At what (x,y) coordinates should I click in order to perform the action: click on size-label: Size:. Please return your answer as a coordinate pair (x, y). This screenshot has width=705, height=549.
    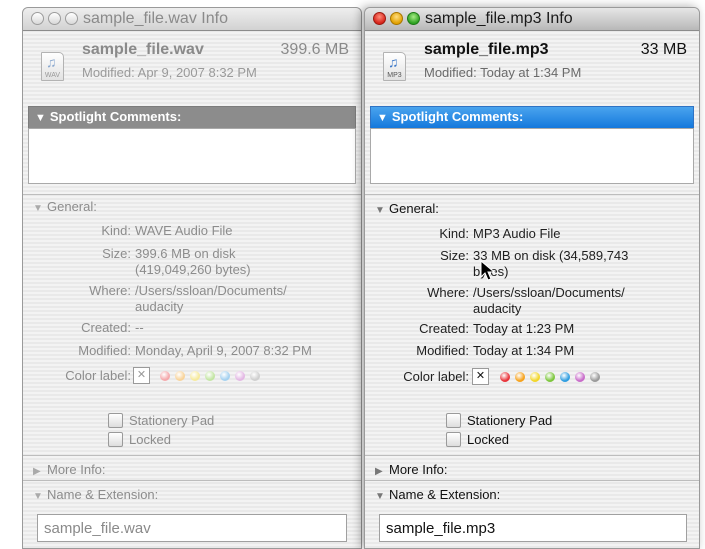
    Looking at the image, I should click on (116, 253).